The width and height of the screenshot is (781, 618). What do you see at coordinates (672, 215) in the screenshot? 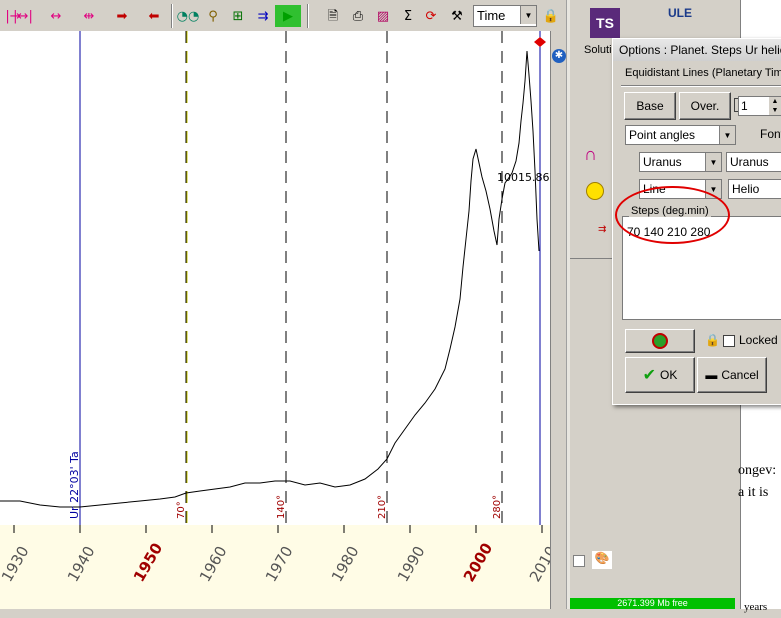
I see `annotation-circle` at bounding box center [672, 215].